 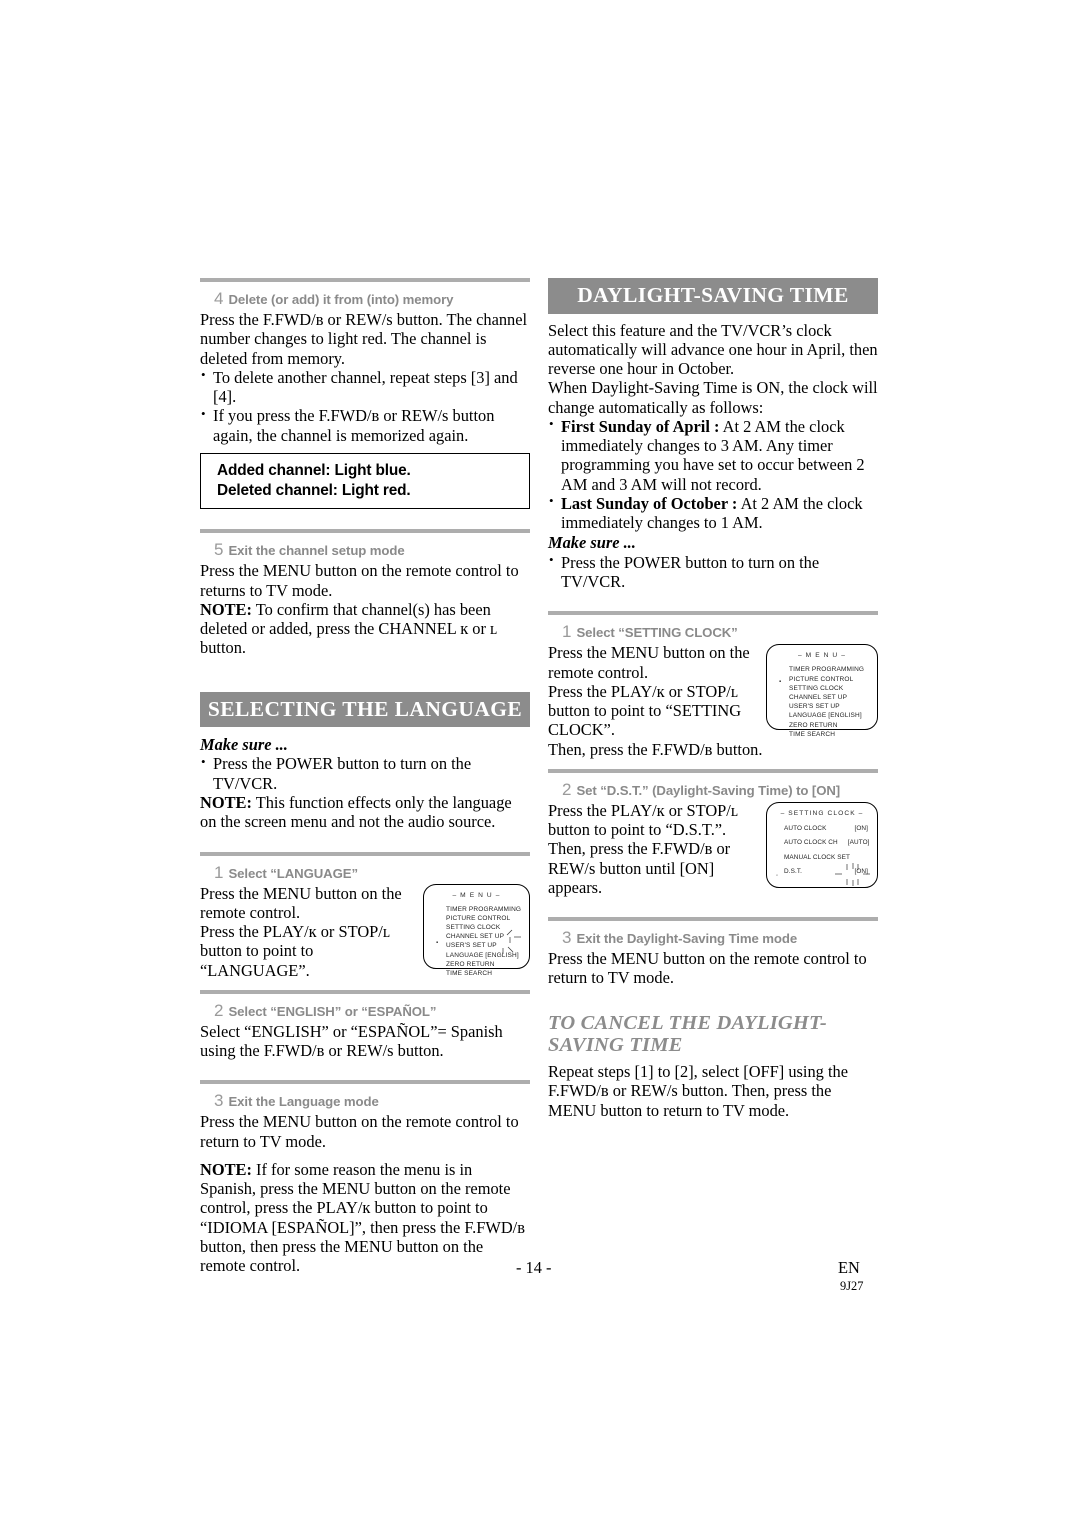 I want to click on step-label: Exit the Daylight-Saving Time mode, so click(x=687, y=939).